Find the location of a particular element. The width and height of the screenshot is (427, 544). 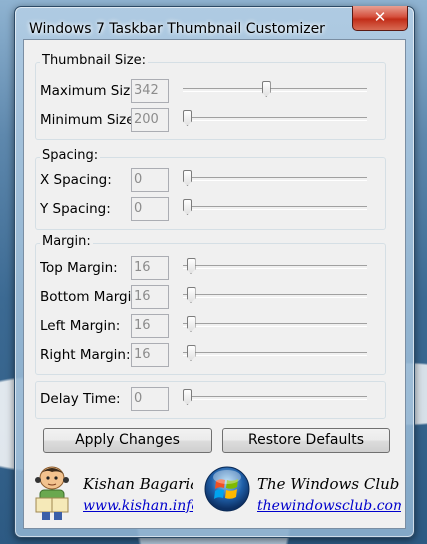

author-name: Kishan Bagaria is located at coordinates (138, 484).